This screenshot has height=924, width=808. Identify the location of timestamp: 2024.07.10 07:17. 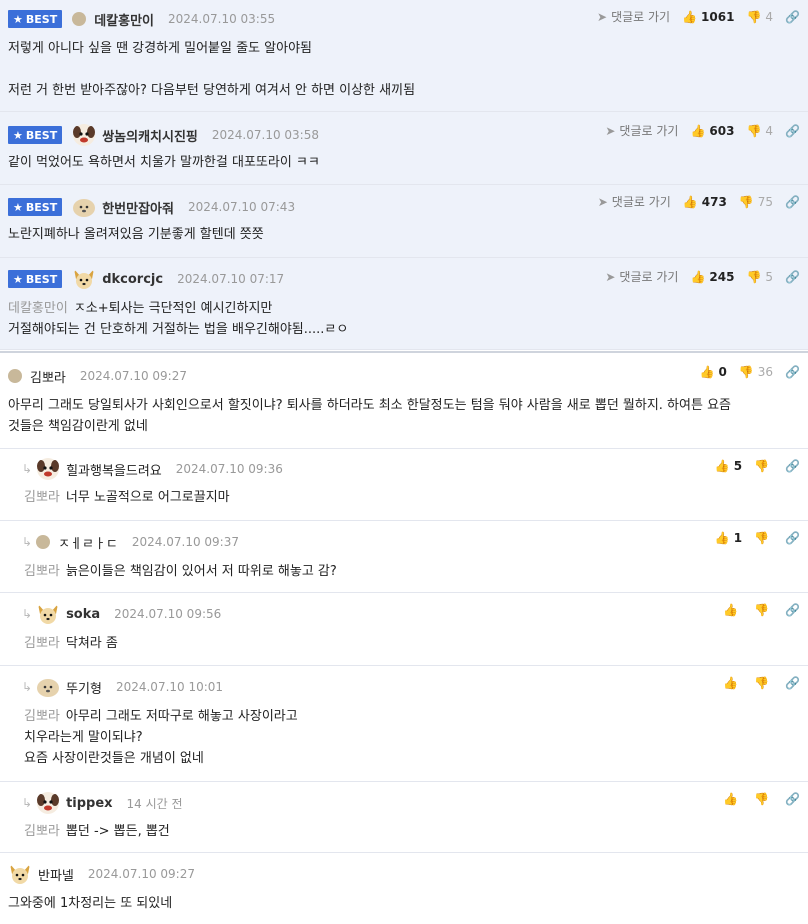
(231, 279).